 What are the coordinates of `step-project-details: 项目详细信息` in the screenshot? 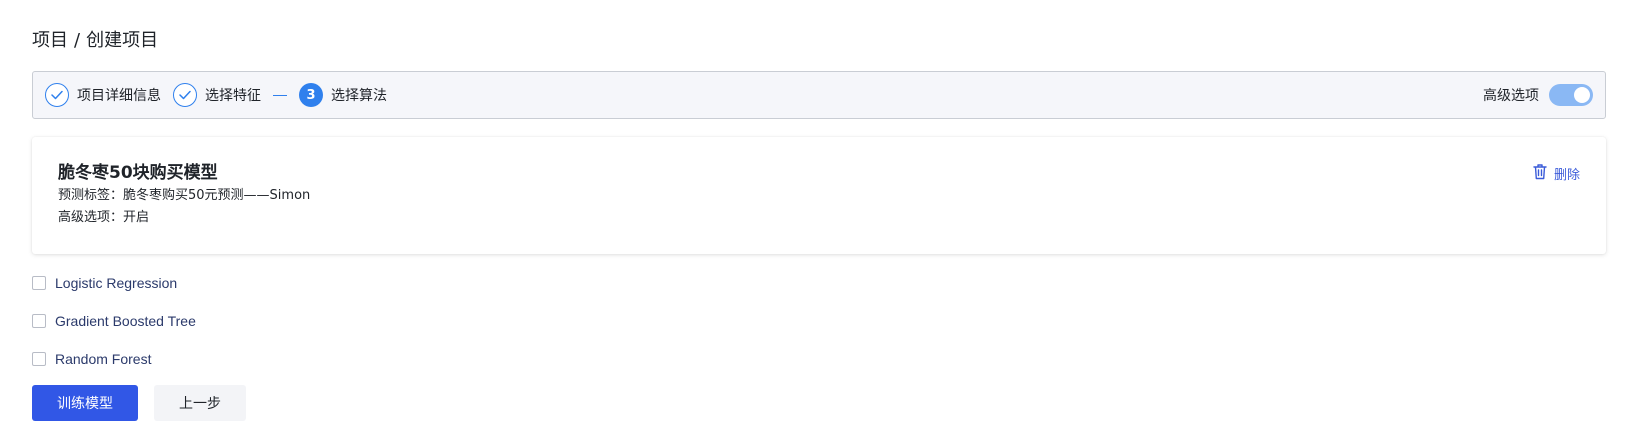 It's located at (103, 95).